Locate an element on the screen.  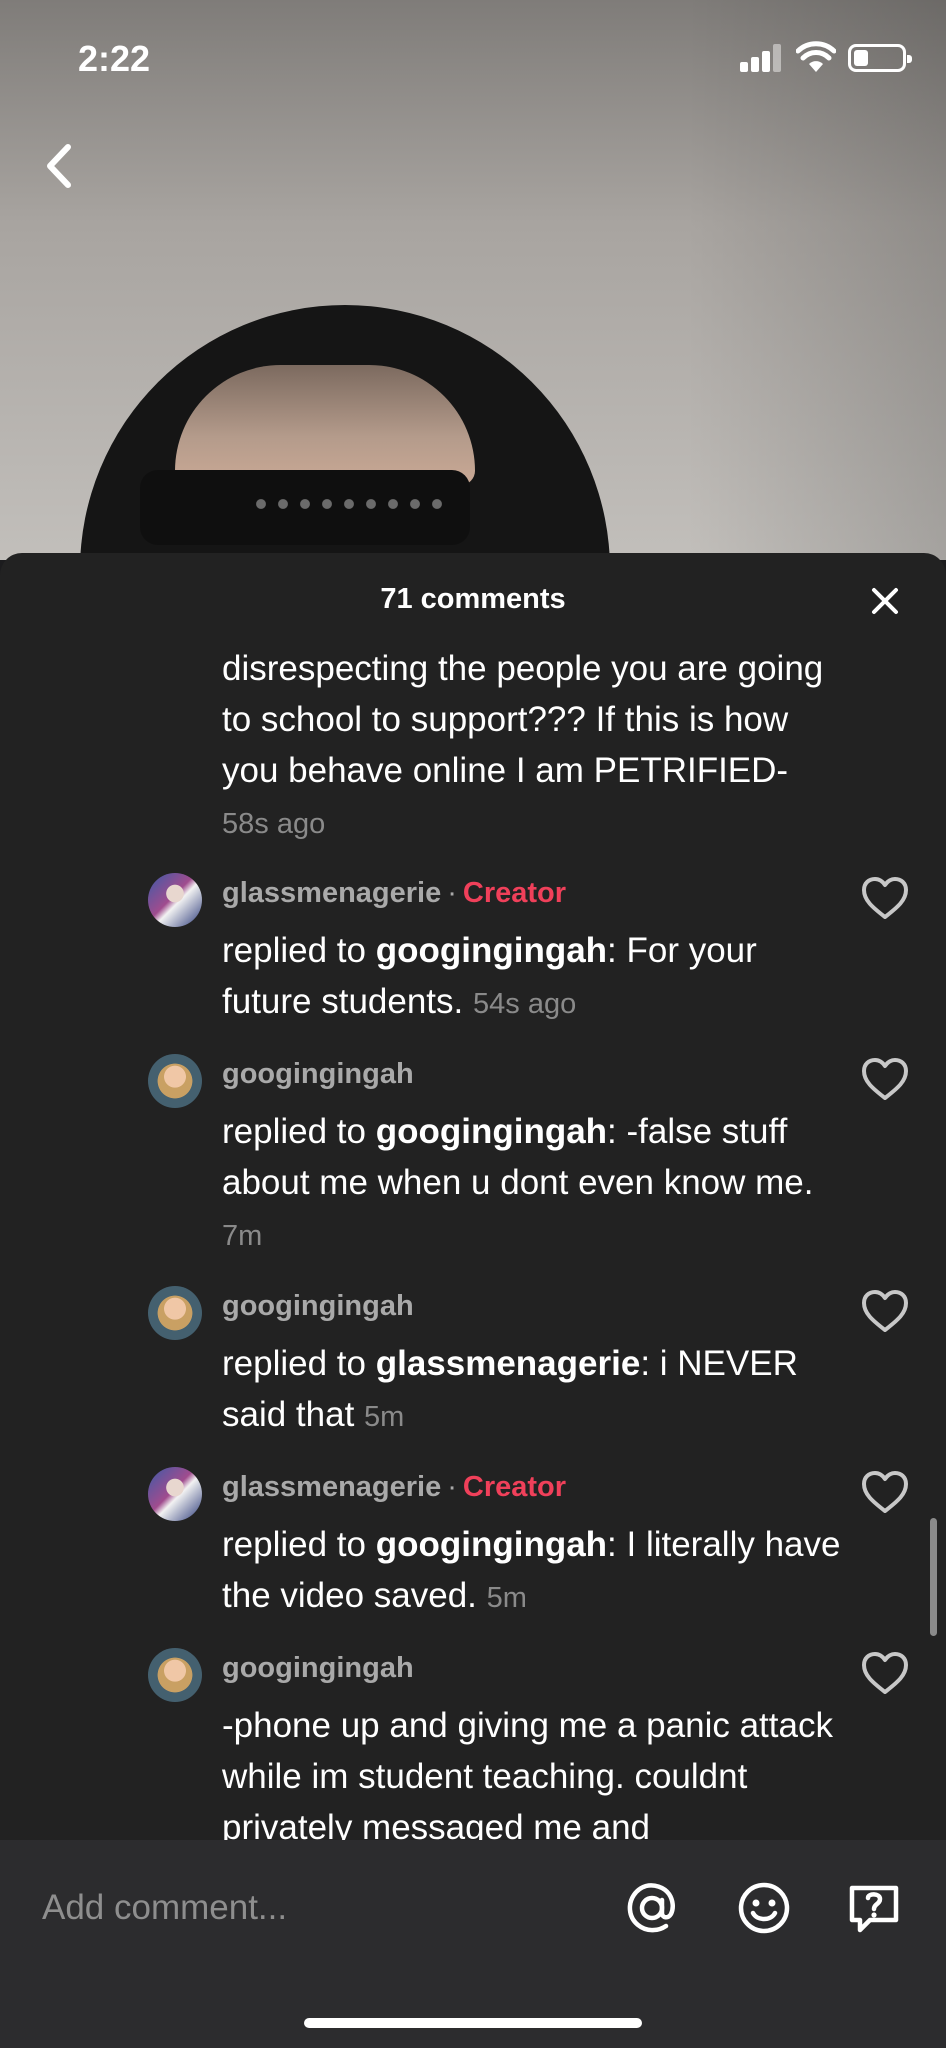
cellular-signal-icon is located at coordinates (762, 58).